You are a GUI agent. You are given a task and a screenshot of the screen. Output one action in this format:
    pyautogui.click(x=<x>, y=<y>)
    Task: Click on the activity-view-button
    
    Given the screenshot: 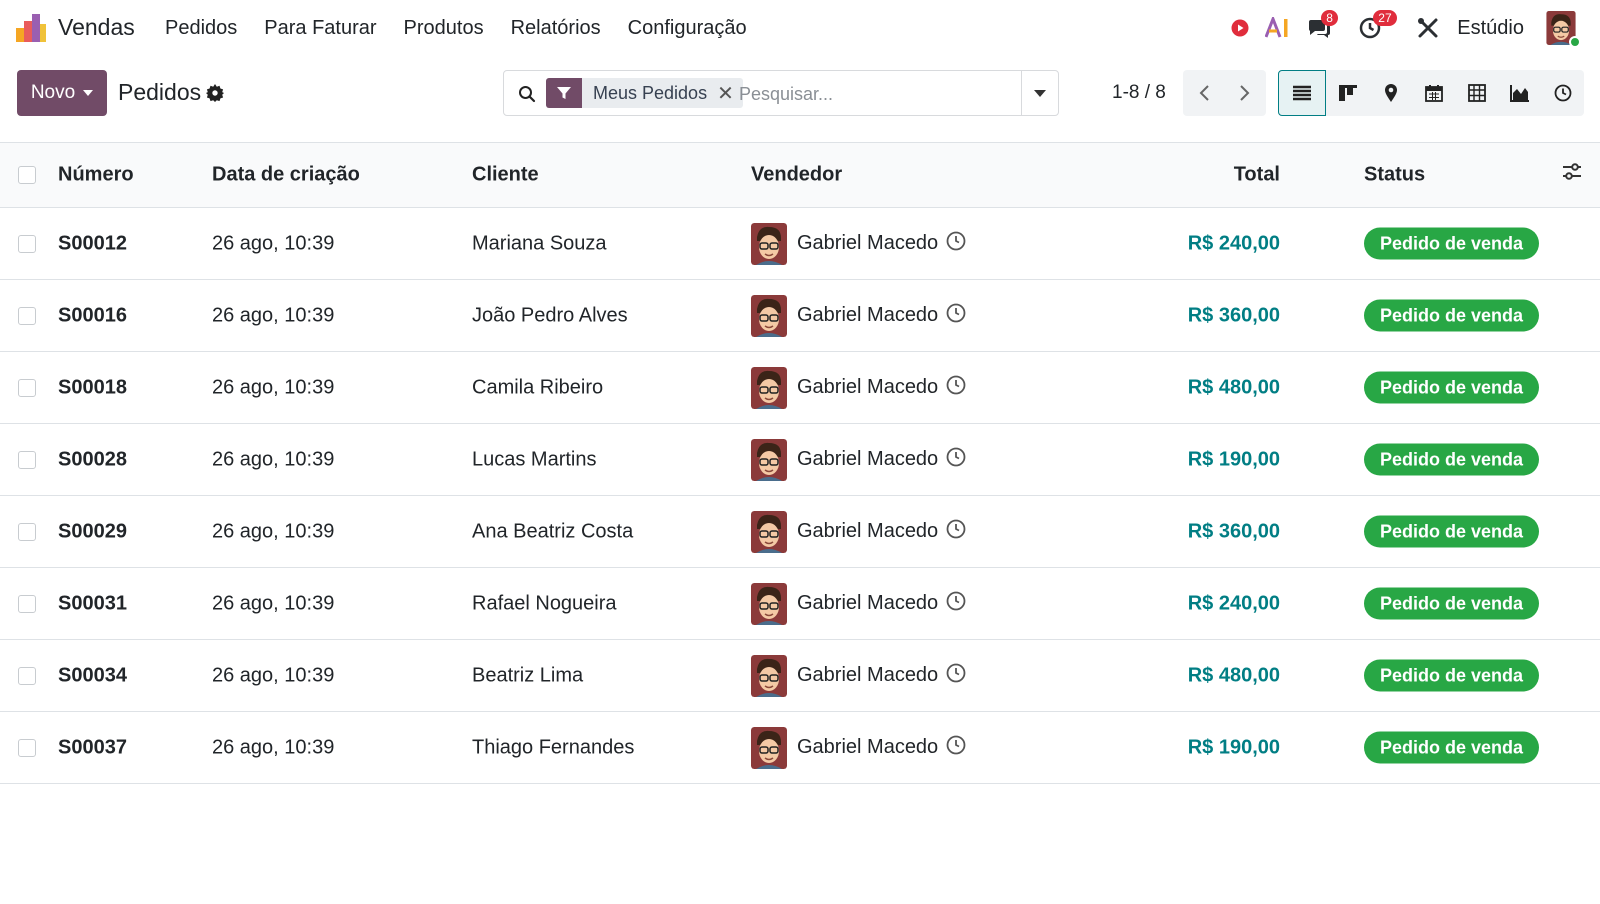 What is the action you would take?
    pyautogui.click(x=1562, y=93)
    